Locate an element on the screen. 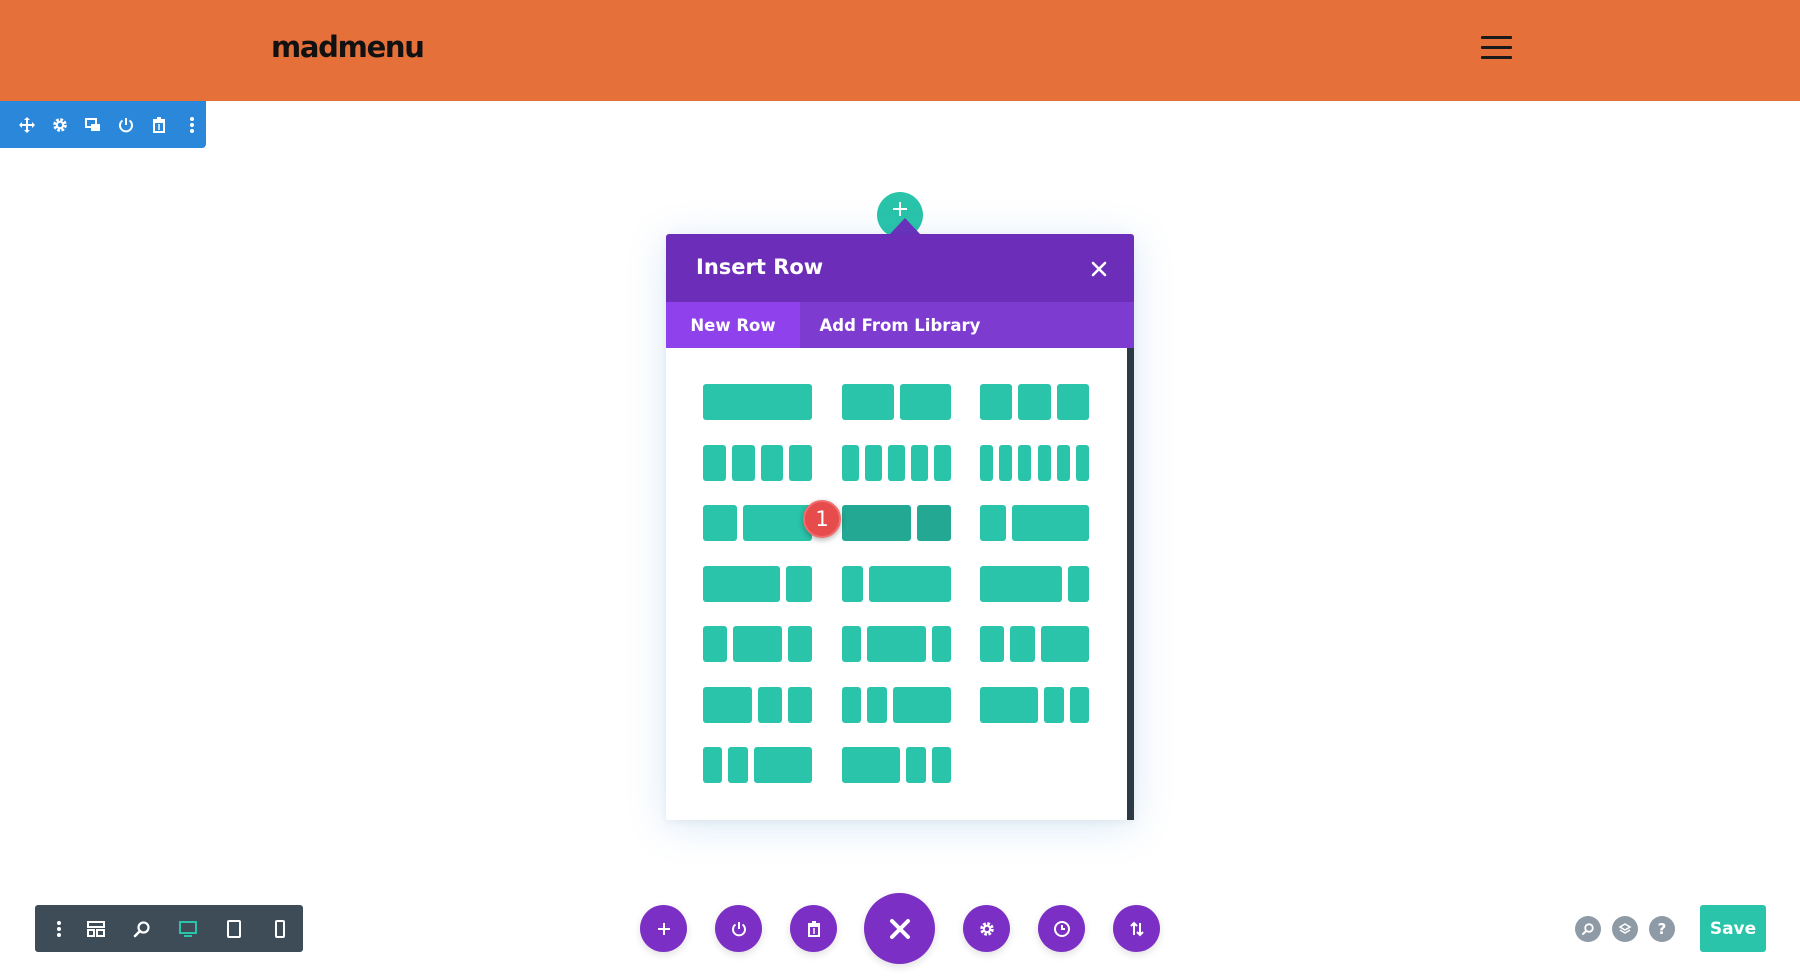 The height and width of the screenshot is (980, 1800). history-icon is located at coordinates (1061, 928).